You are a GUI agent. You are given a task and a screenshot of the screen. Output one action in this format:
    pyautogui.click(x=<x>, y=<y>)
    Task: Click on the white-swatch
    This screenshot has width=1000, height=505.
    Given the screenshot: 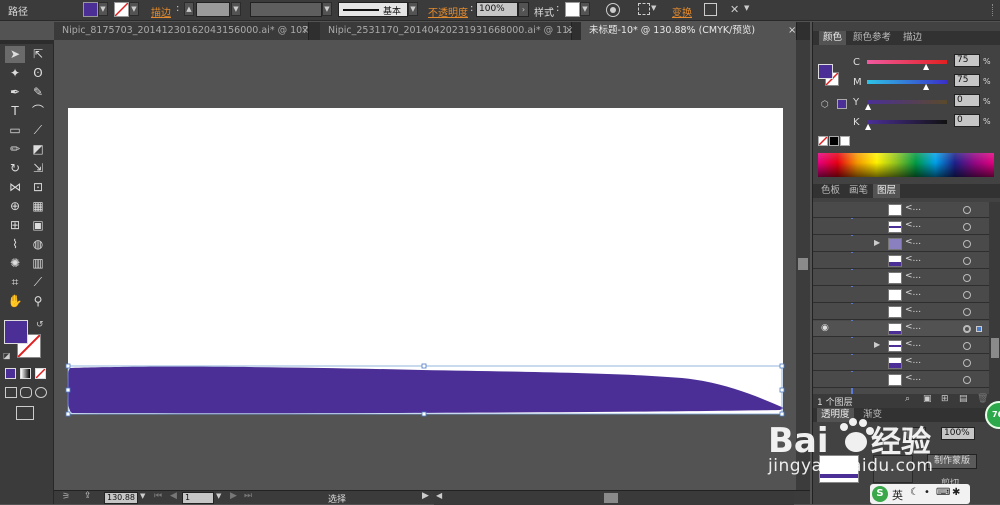 What is the action you would take?
    pyautogui.click(x=845, y=141)
    